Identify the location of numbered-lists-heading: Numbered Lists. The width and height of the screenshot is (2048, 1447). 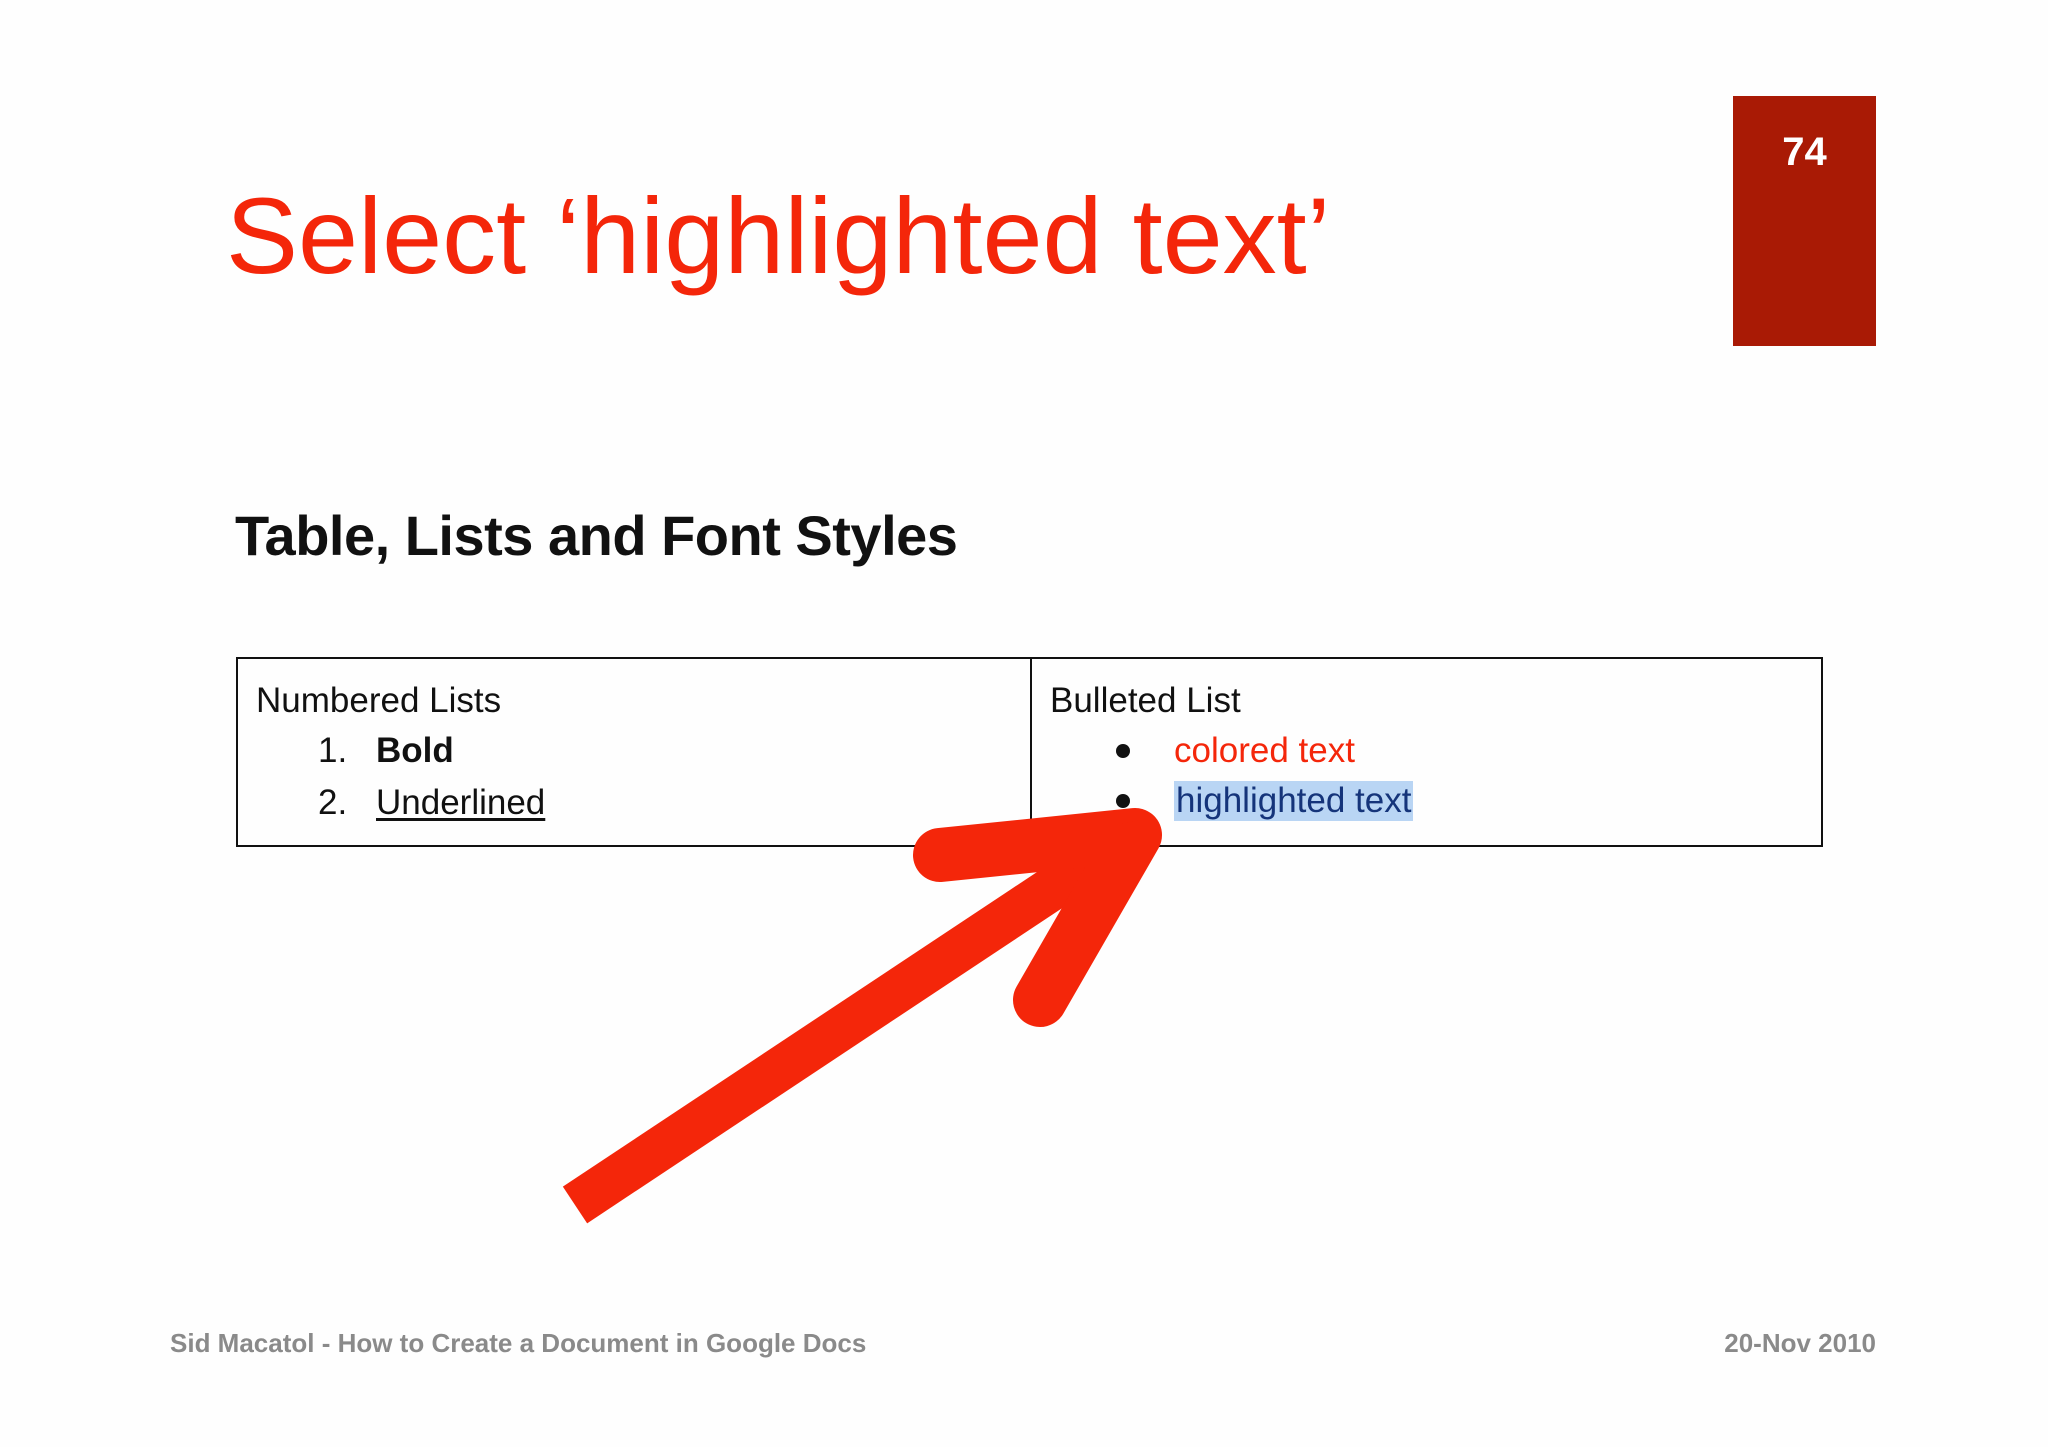
(379, 700).